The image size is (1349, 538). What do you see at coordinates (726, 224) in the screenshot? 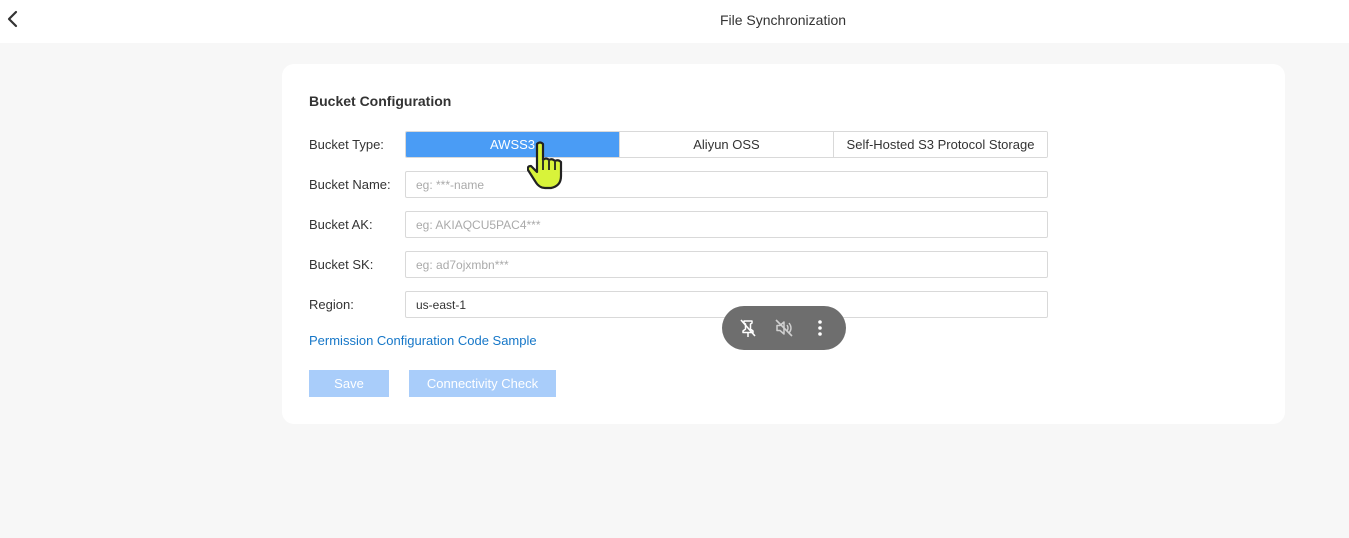
I see `bucket-ak-input` at bounding box center [726, 224].